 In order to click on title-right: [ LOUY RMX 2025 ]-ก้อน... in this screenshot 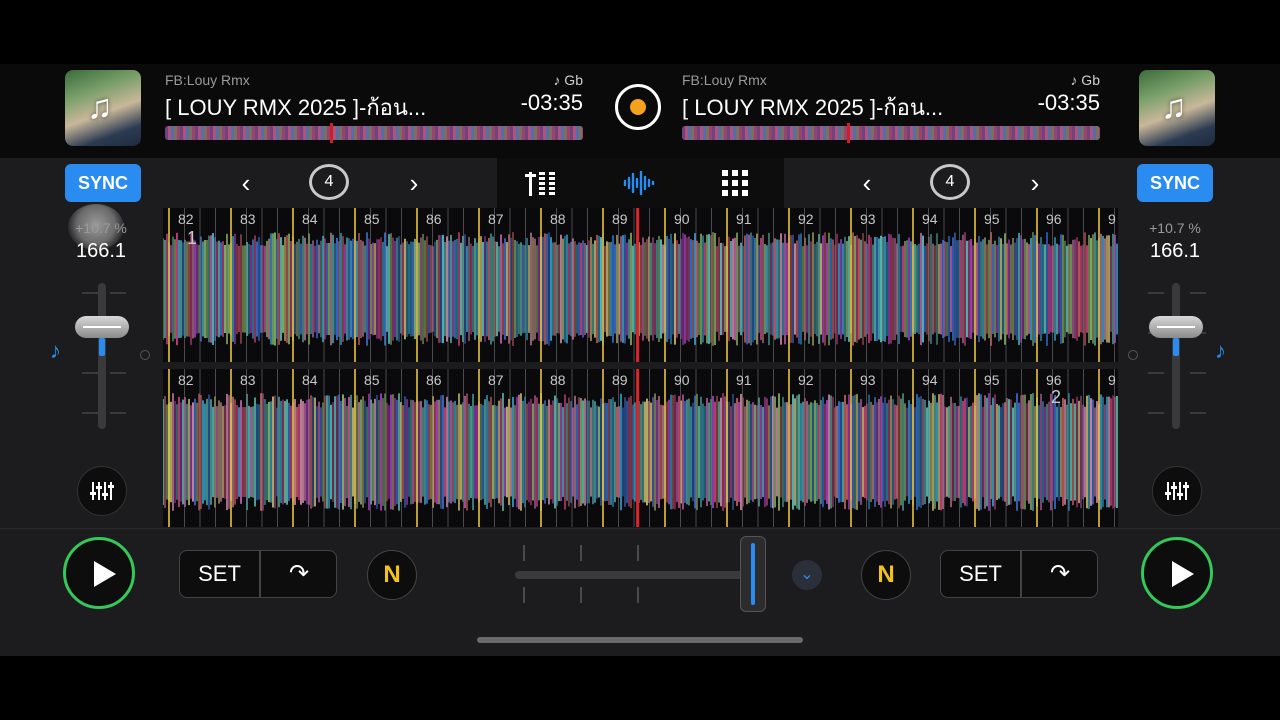, I will do `click(813, 107)`.